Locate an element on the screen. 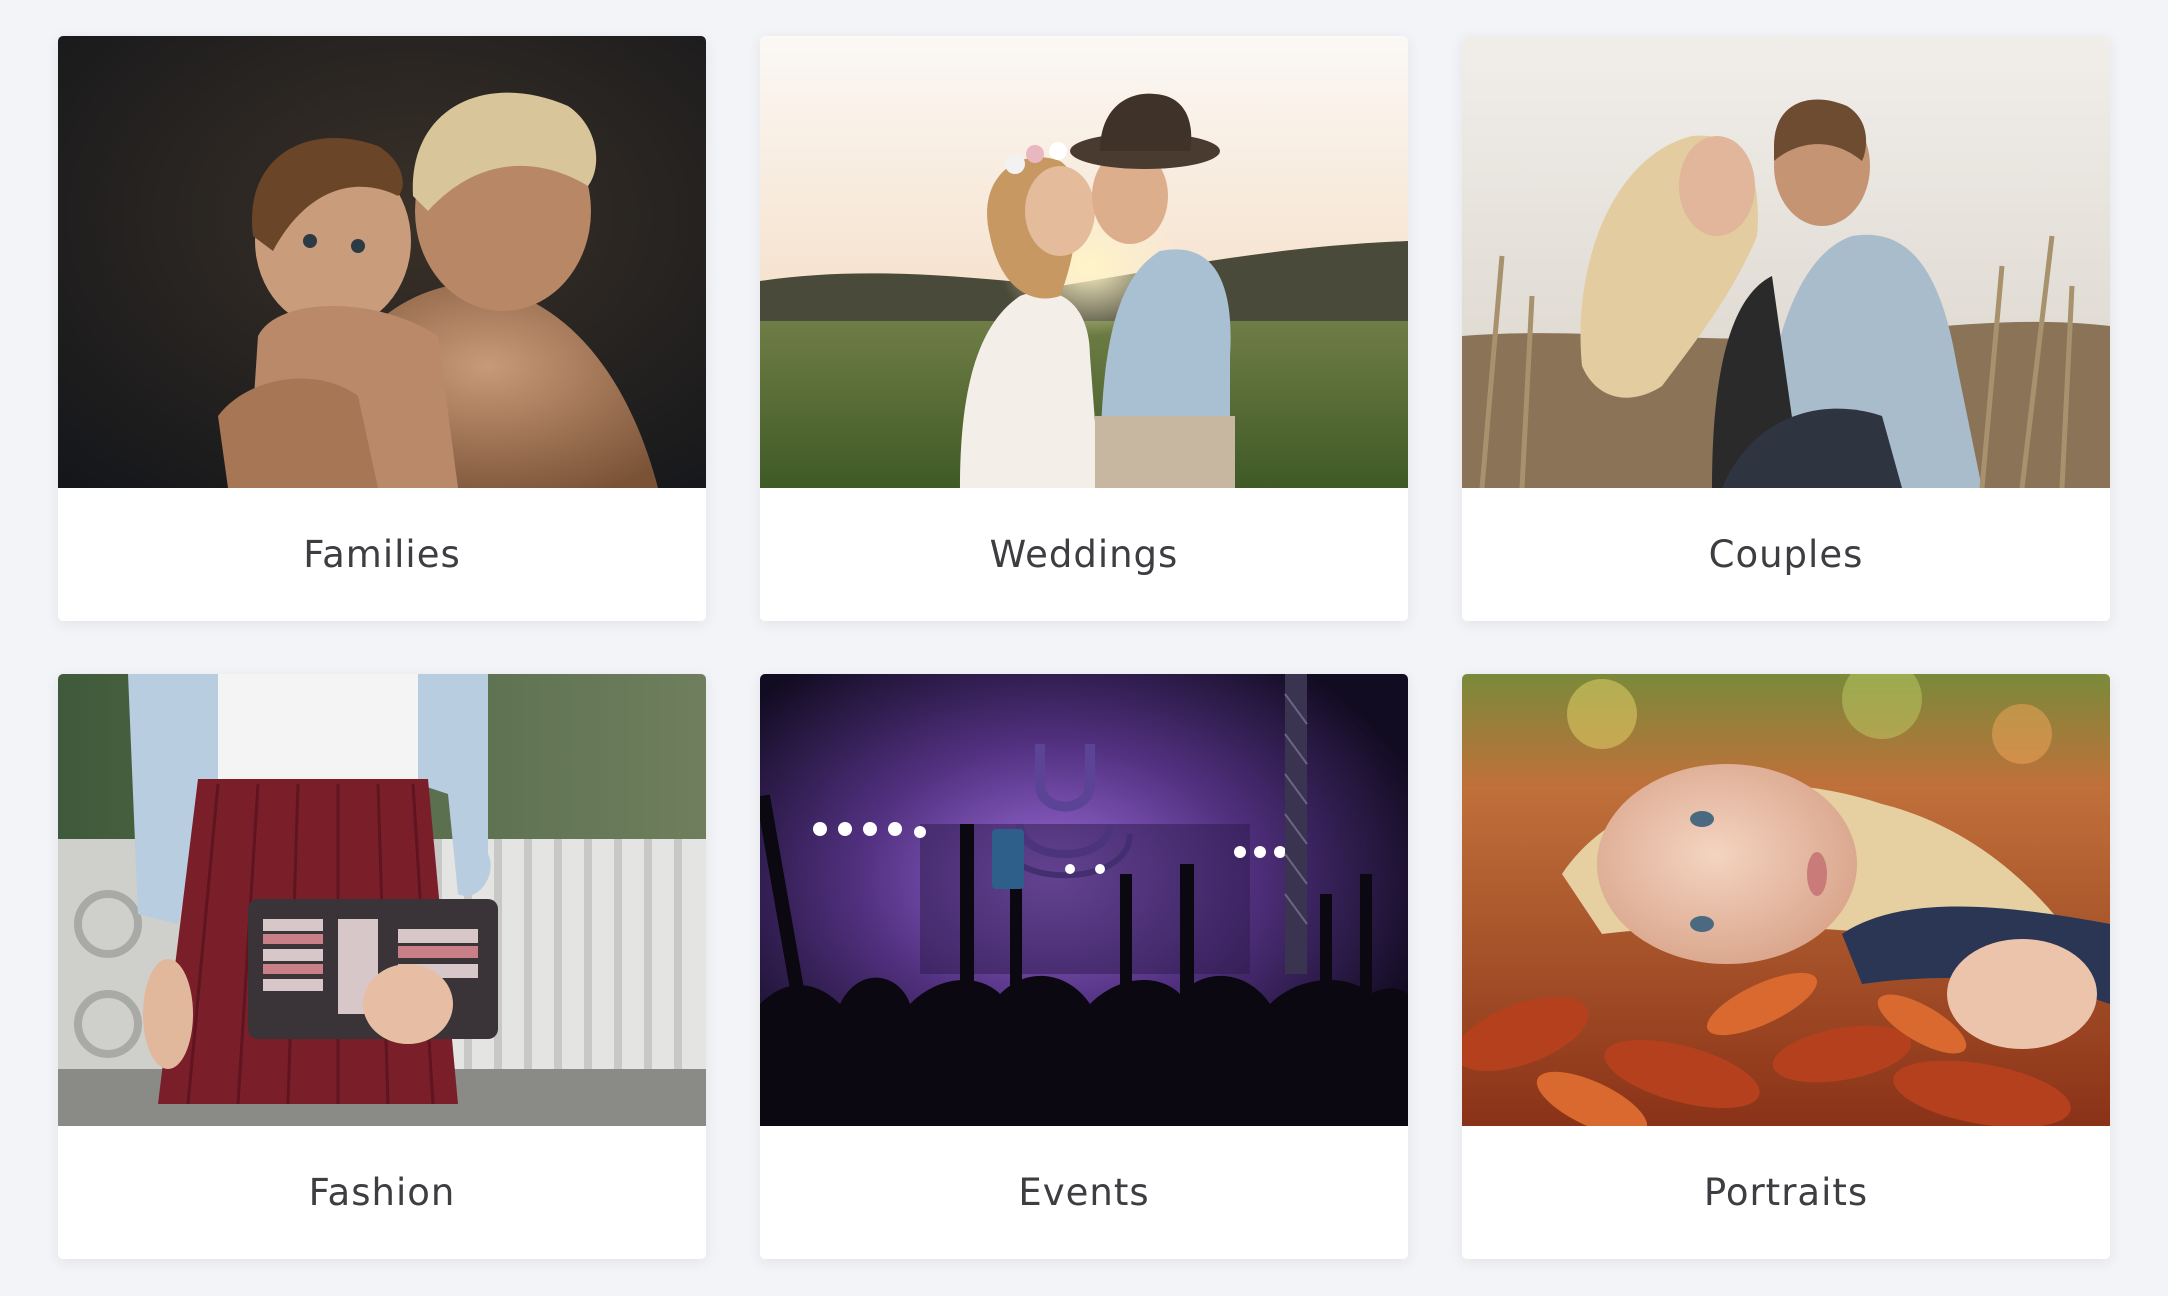 The width and height of the screenshot is (2168, 1296). category-card-couples: Couples is located at coordinates (1786, 328).